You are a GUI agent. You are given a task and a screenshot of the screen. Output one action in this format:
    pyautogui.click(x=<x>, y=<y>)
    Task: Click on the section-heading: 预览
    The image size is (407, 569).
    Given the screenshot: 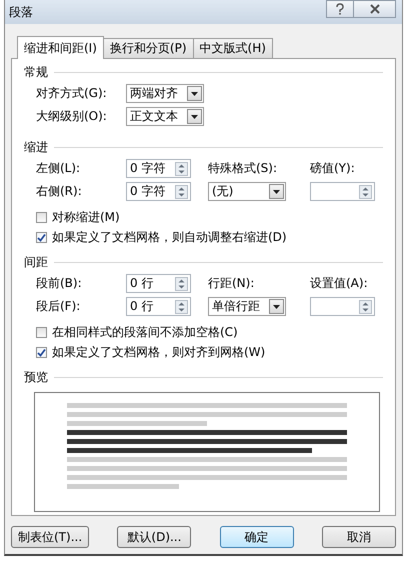 What is the action you would take?
    pyautogui.click(x=36, y=377)
    